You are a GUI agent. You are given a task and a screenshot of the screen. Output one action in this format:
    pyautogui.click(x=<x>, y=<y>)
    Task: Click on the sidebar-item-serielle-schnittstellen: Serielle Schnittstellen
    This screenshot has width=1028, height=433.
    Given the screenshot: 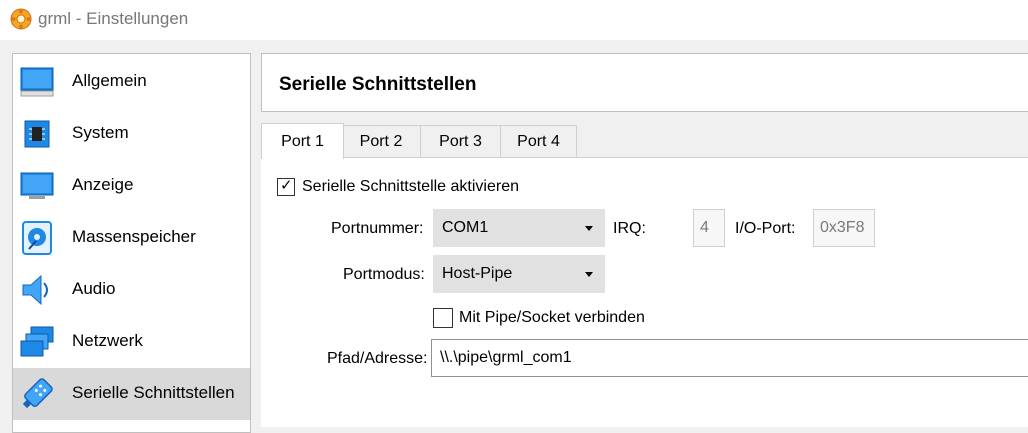 What is the action you would take?
    pyautogui.click(x=131, y=394)
    